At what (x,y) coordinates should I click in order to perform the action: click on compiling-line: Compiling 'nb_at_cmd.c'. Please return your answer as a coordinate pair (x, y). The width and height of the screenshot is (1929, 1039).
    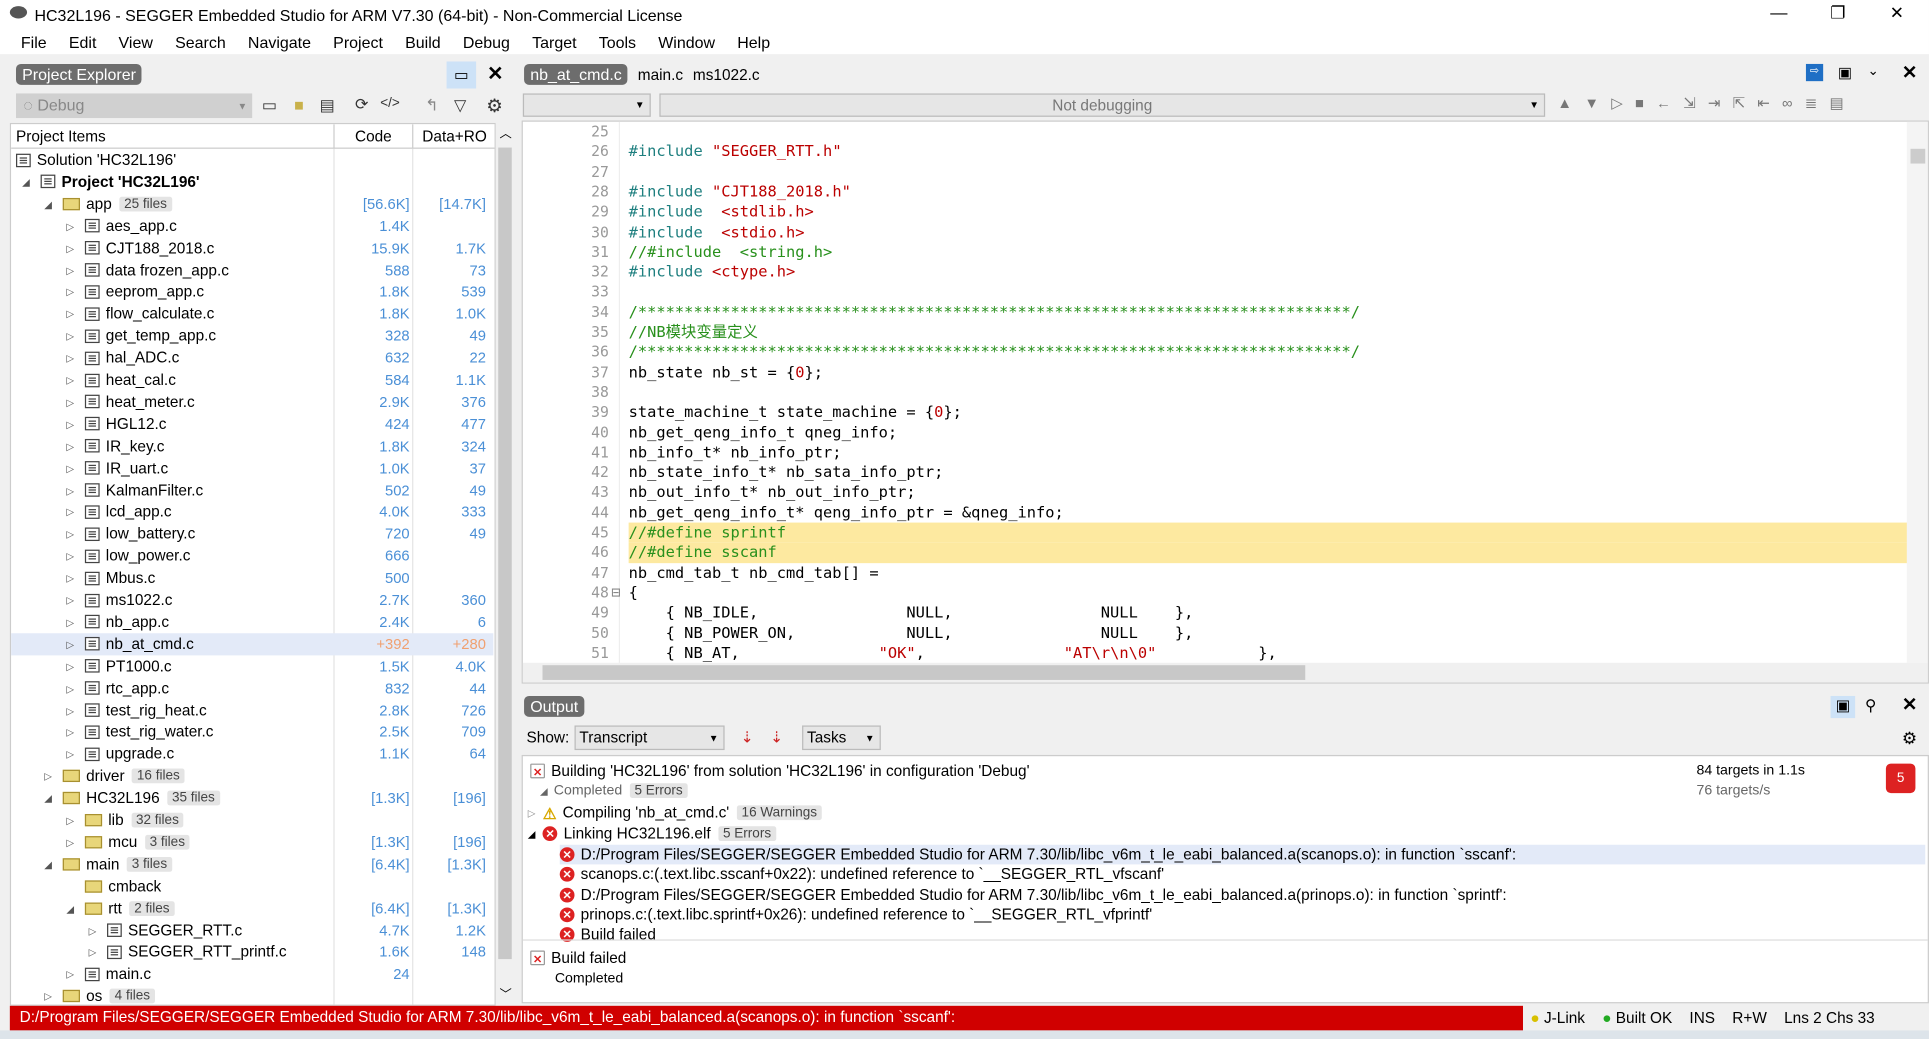
    Looking at the image, I should click on (646, 812).